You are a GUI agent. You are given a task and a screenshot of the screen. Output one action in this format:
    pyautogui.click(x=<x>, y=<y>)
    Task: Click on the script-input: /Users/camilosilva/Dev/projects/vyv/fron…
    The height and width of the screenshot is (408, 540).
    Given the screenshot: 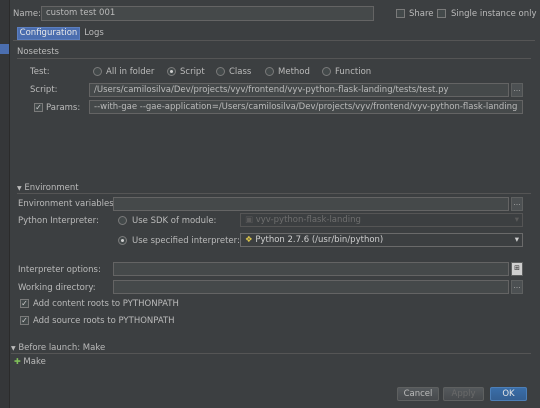 What is the action you would take?
    pyautogui.click(x=299, y=90)
    